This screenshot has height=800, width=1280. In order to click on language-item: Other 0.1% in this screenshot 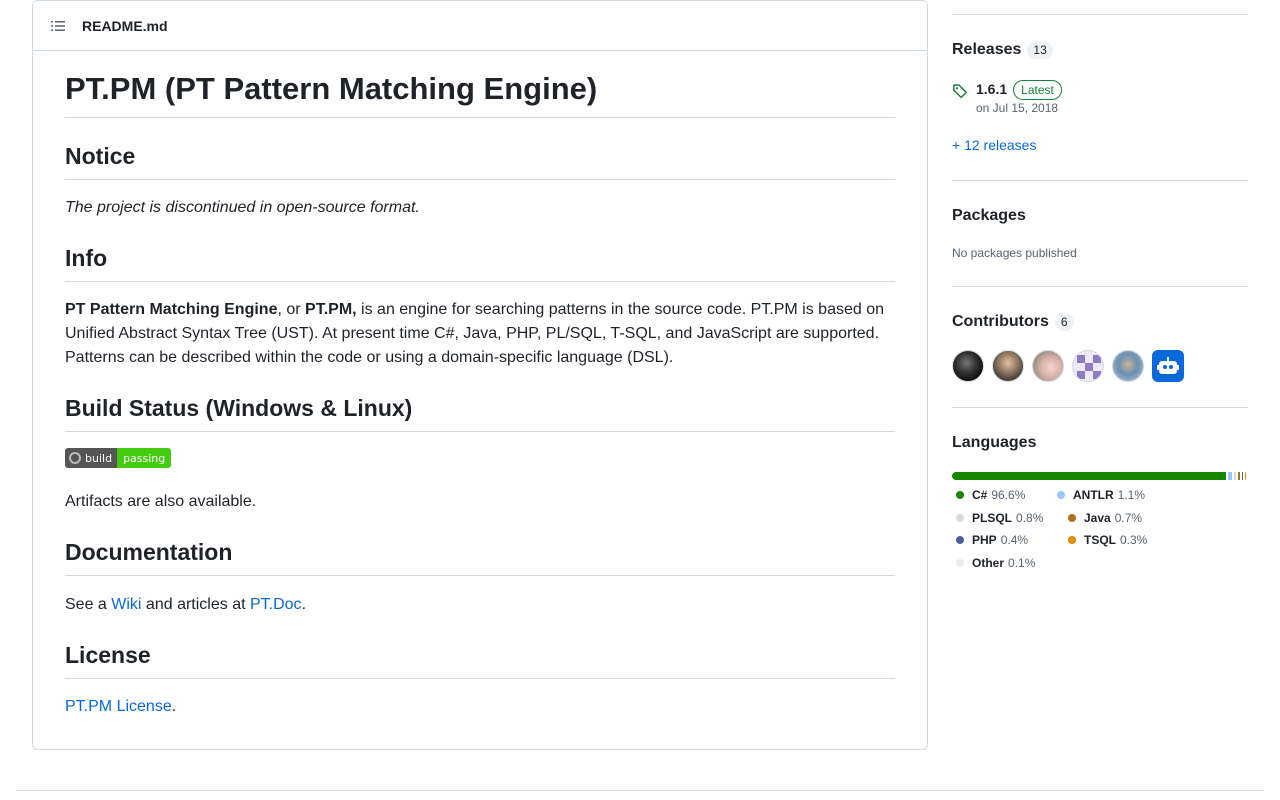, I will do `click(993, 563)`.